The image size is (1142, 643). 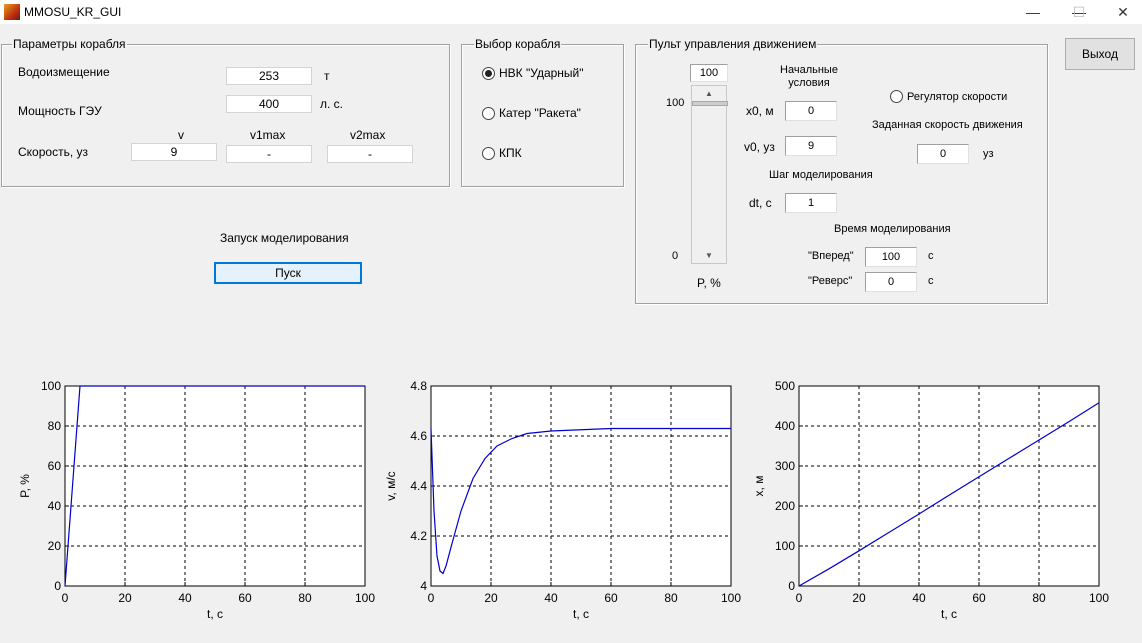 What do you see at coordinates (269, 154) in the screenshot?
I see `v1max-field: -` at bounding box center [269, 154].